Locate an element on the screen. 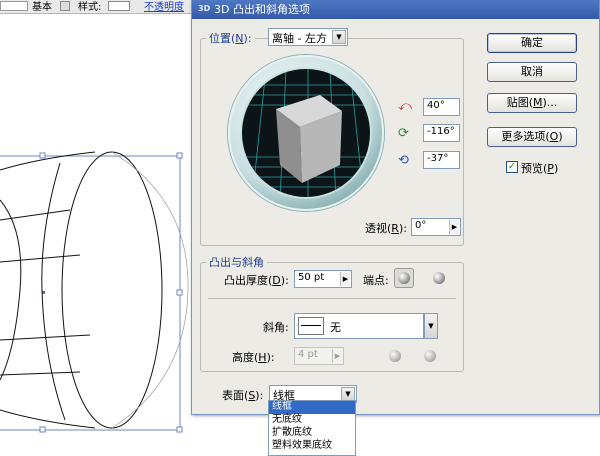 This screenshot has width=600, height=456. surface-option: 扩散底纹 is located at coordinates (312, 433).